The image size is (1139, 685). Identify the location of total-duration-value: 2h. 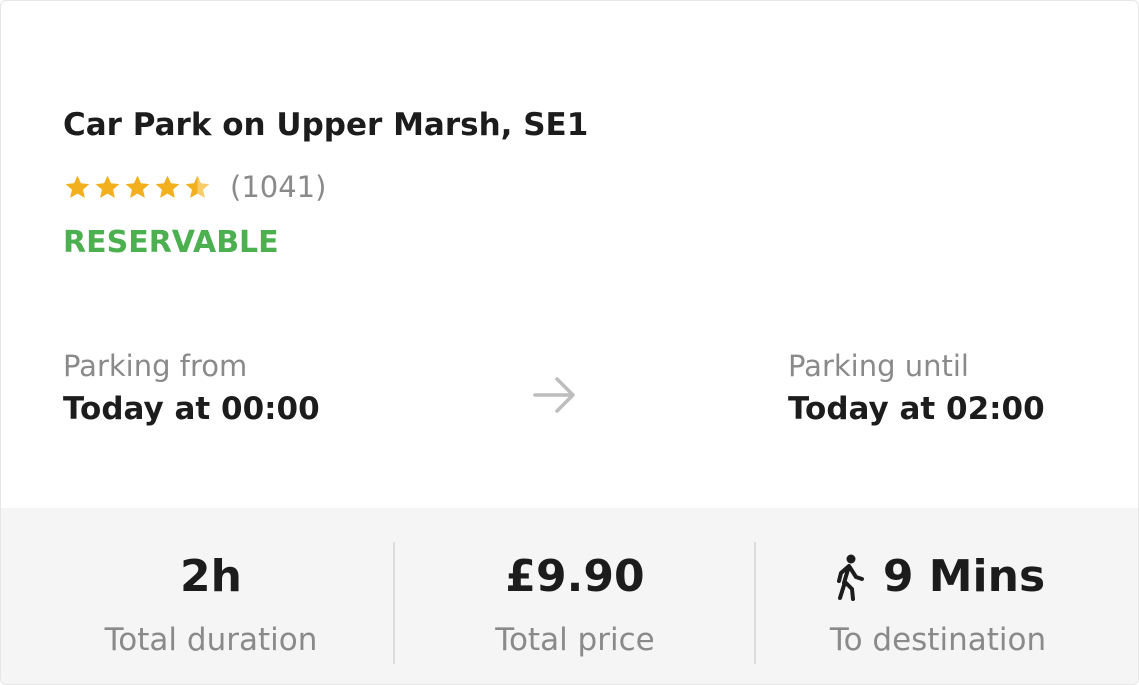
(211, 576).